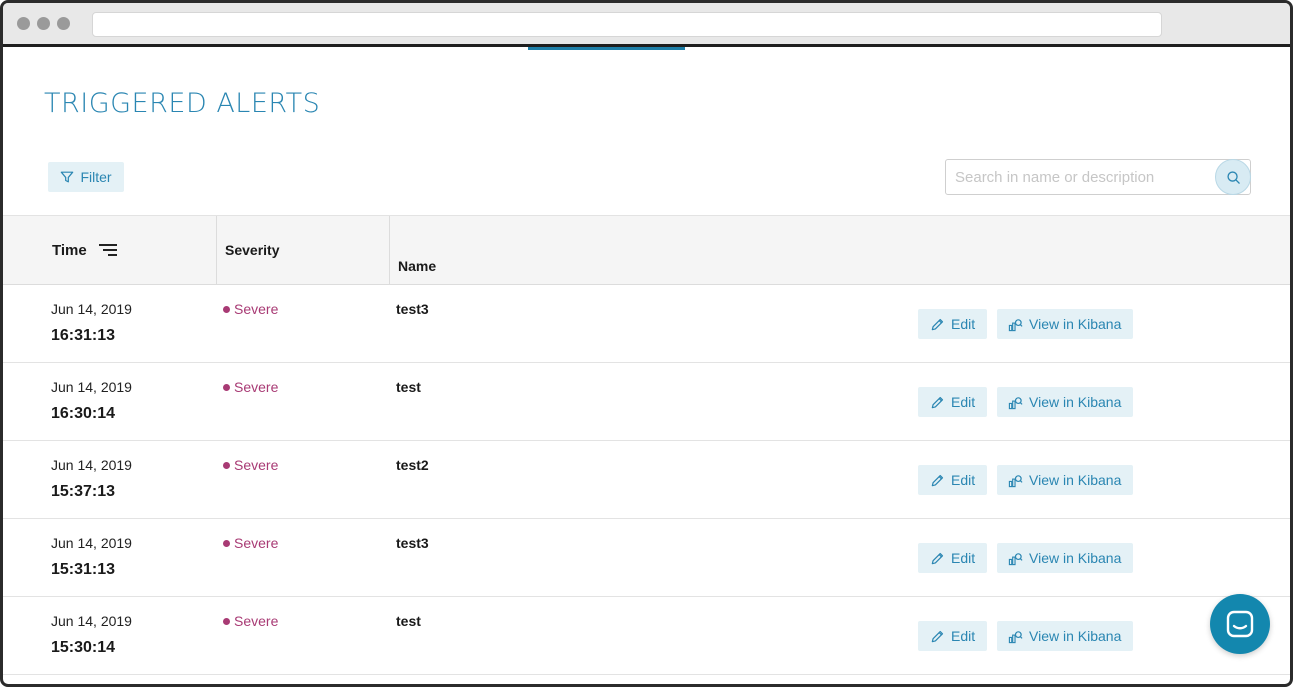 This screenshot has width=1293, height=687. I want to click on search-input, so click(1080, 177).